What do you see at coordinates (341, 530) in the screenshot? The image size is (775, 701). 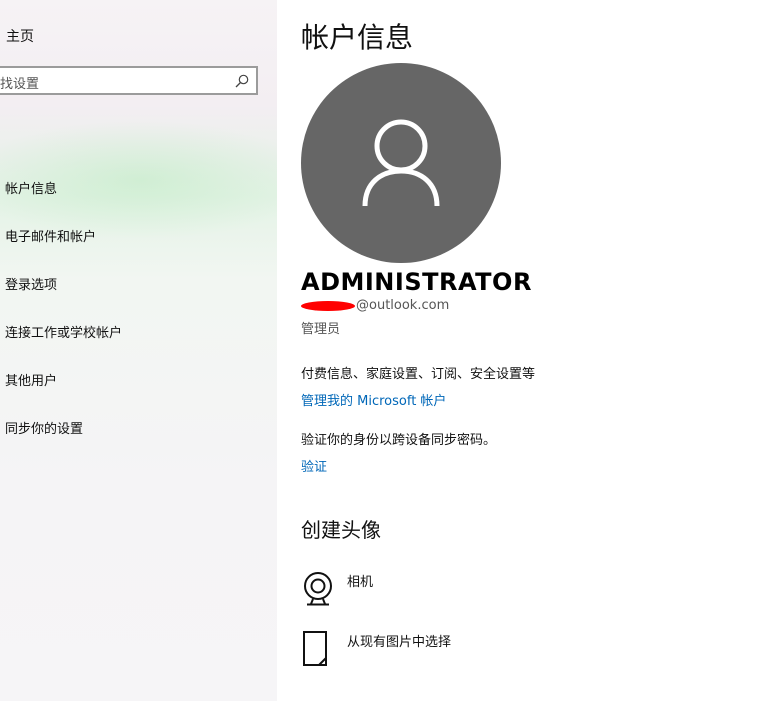 I see `create-avatar-heading: 创建头像` at bounding box center [341, 530].